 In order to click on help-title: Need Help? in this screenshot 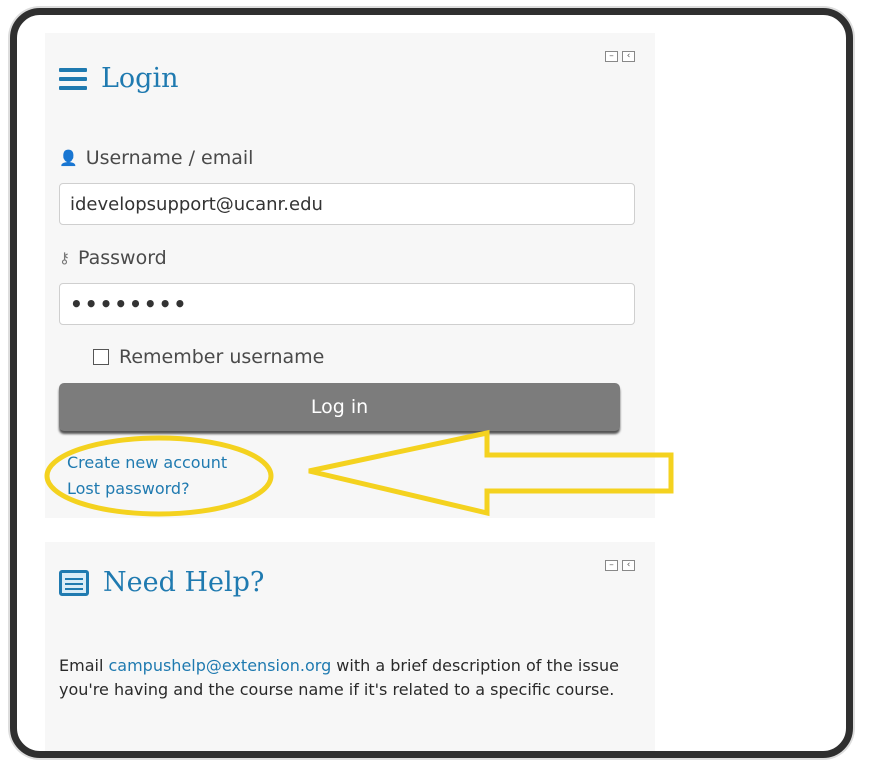, I will do `click(184, 582)`.